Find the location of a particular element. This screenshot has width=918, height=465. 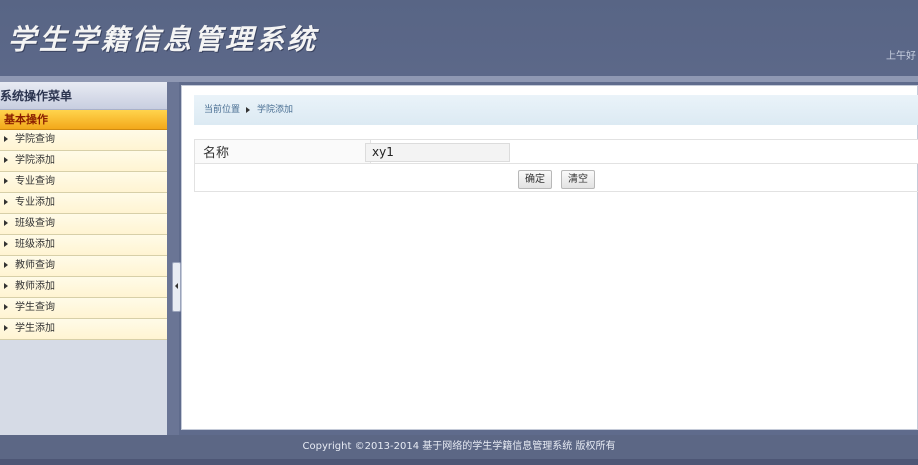

menu-item-label: 教师添加 is located at coordinates (35, 286).